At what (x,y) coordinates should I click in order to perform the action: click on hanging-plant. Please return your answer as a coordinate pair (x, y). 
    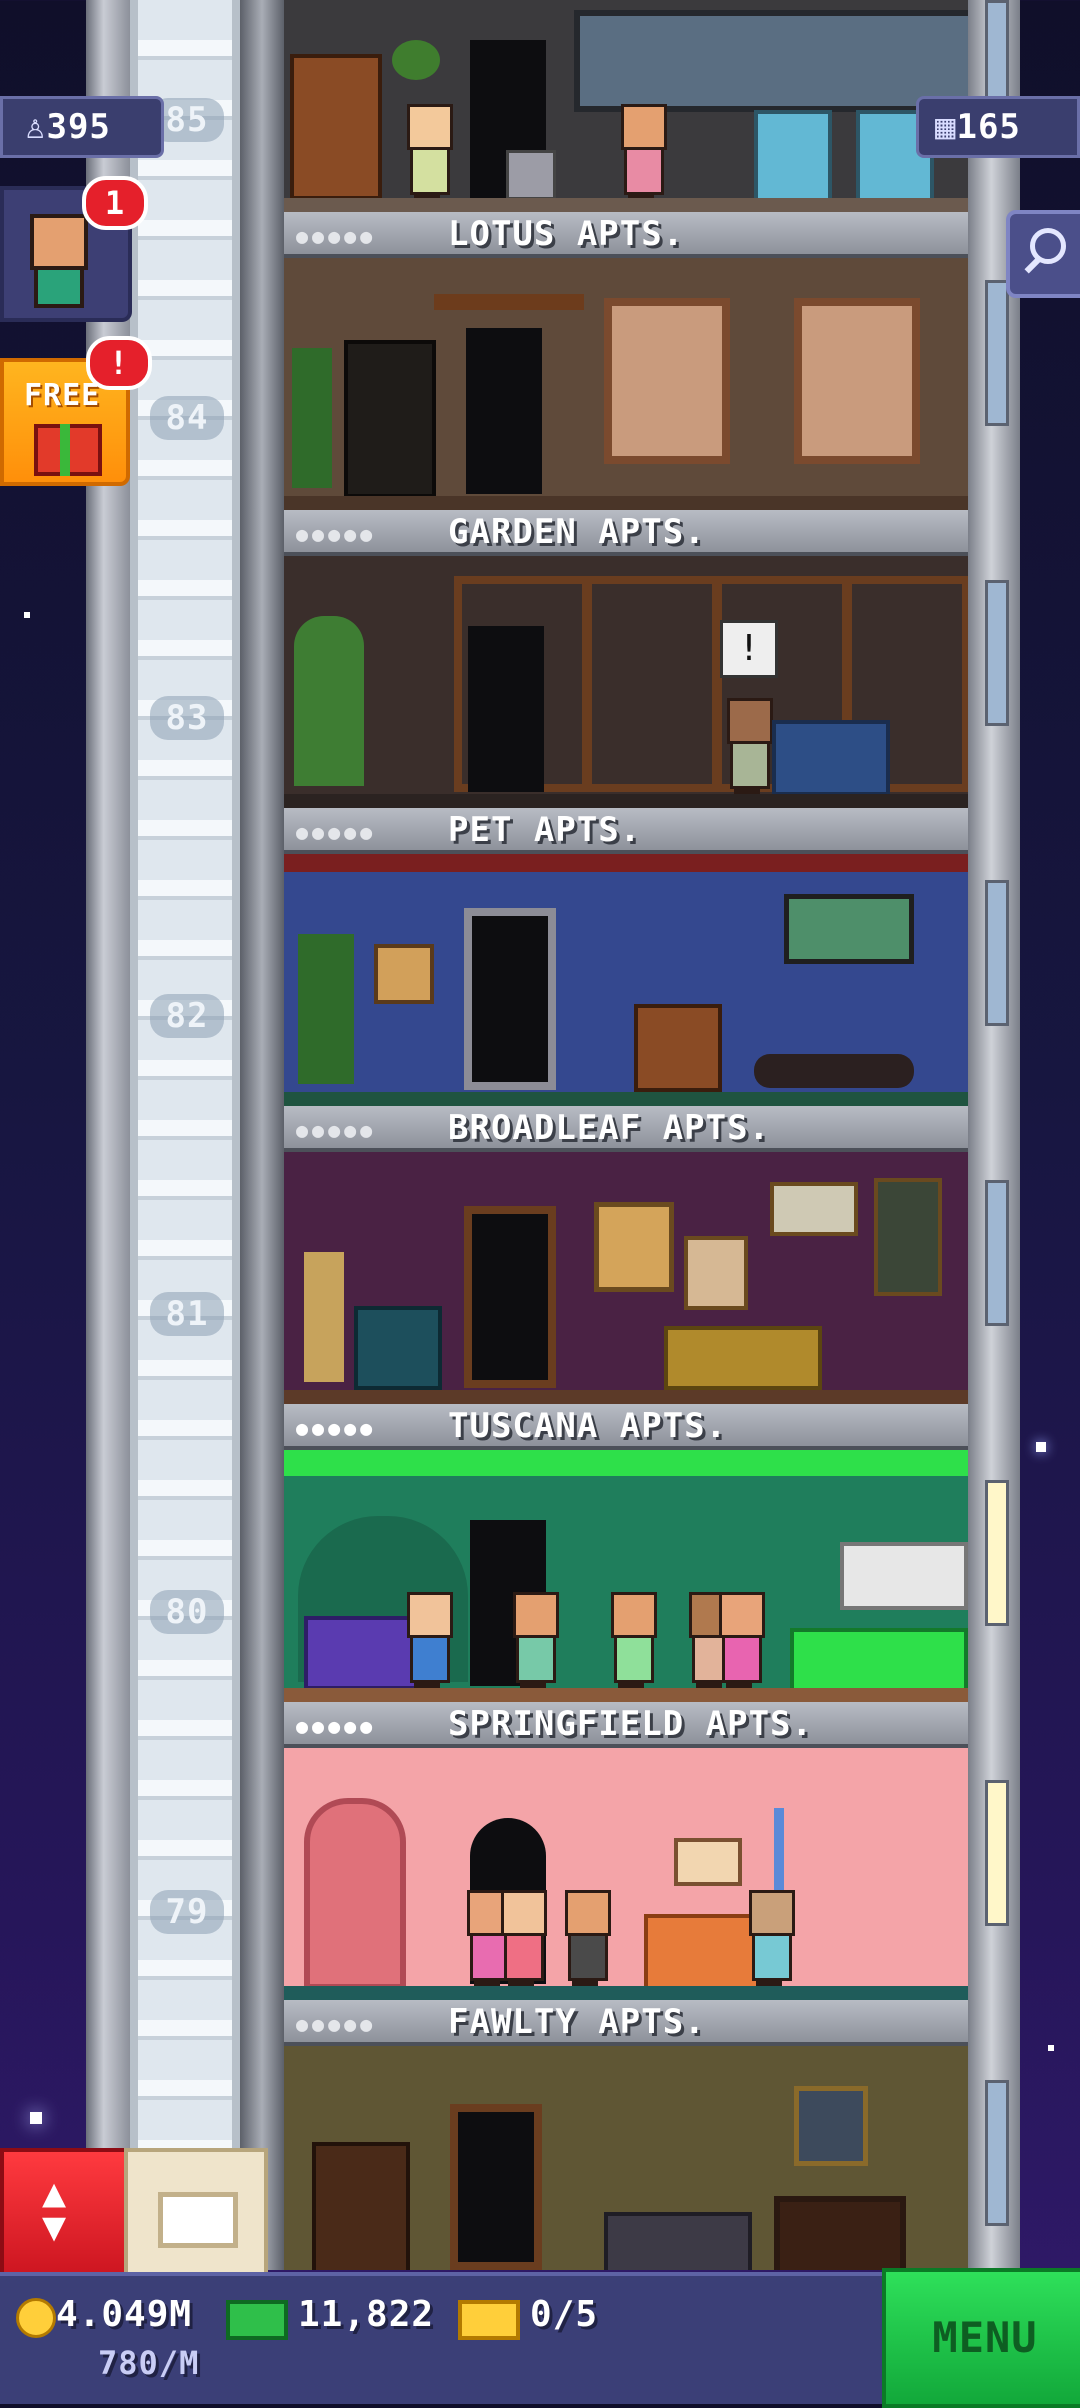
    Looking at the image, I should click on (416, 60).